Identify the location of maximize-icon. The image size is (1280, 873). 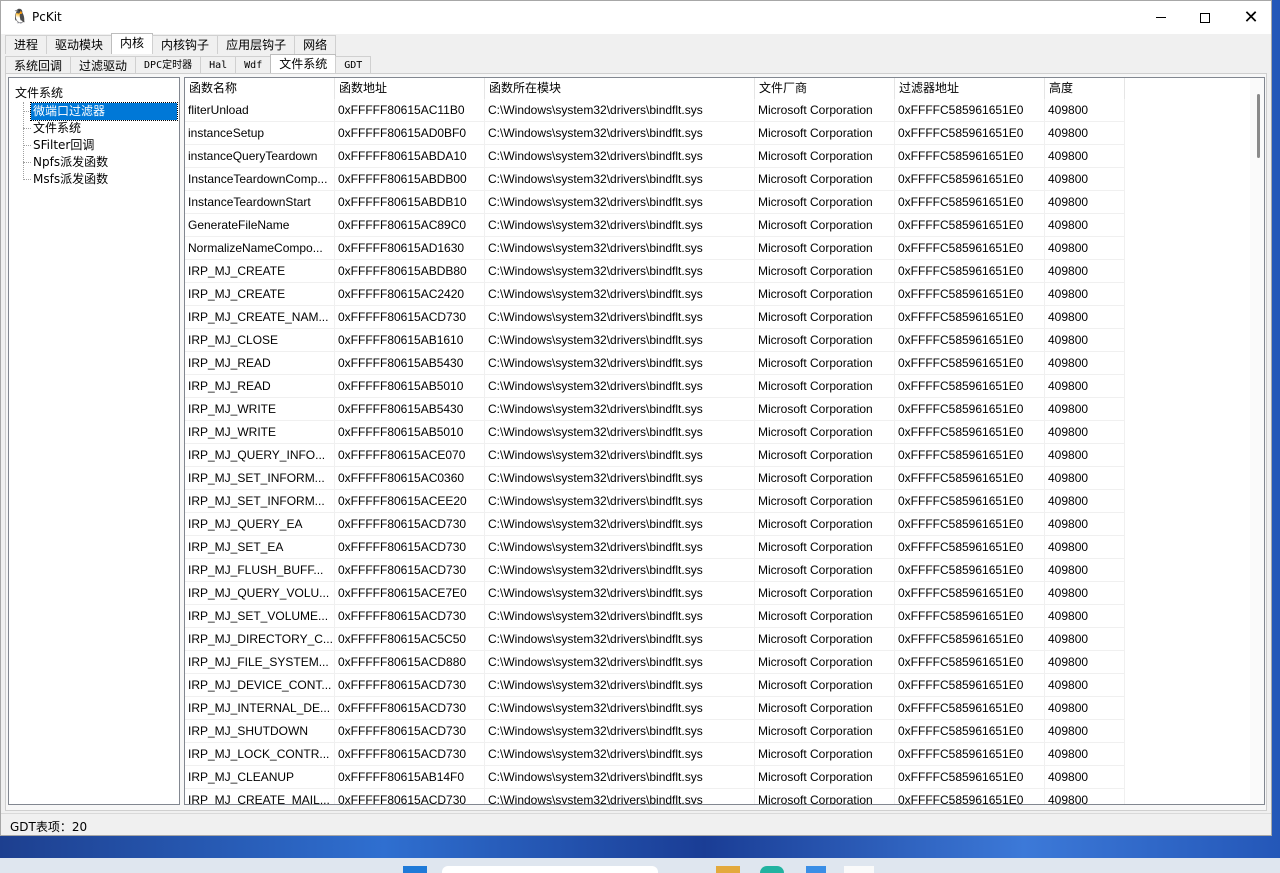
(1205, 17).